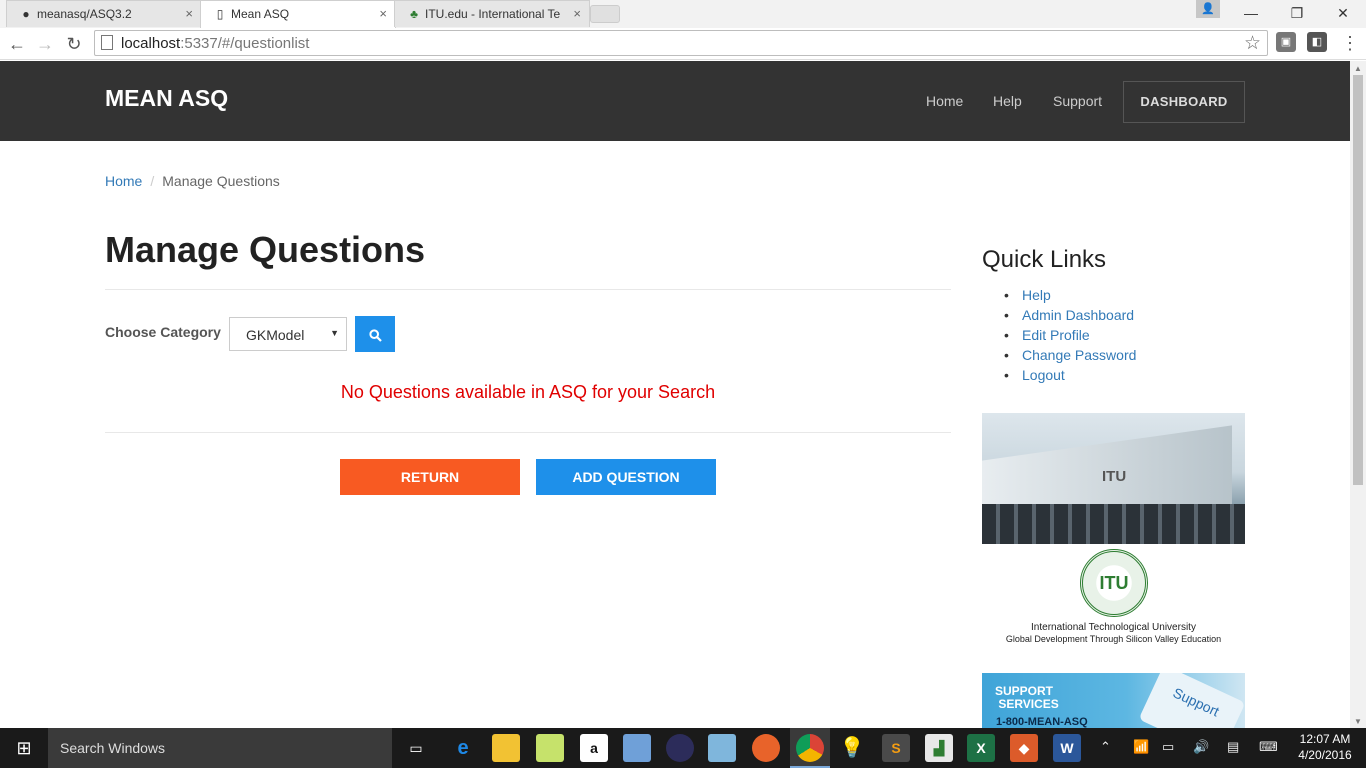 This screenshot has width=1366, height=768. I want to click on search-button, so click(375, 334).